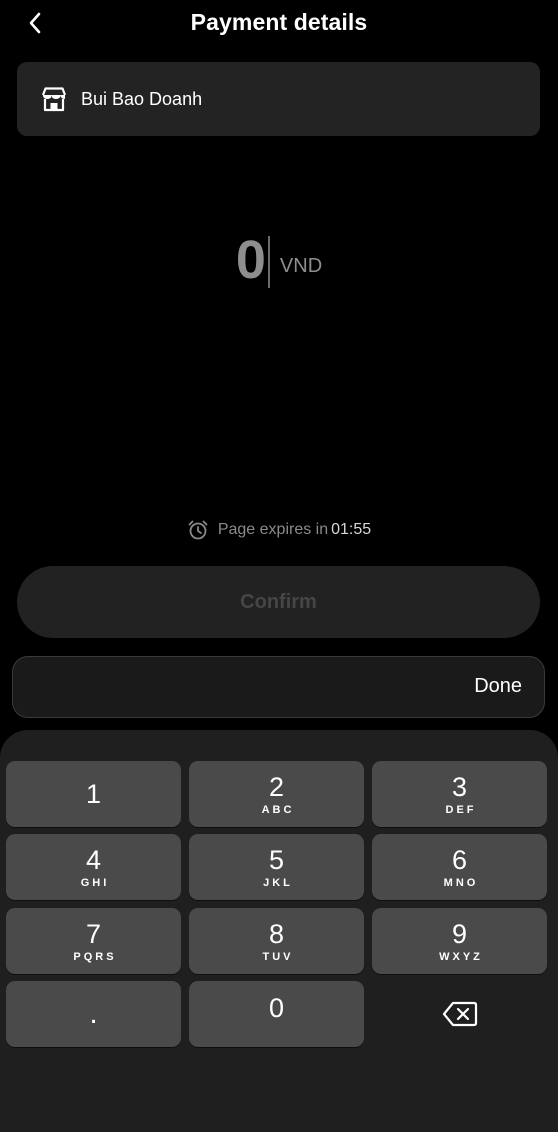  What do you see at coordinates (461, 957) in the screenshot?
I see `key-letters: WXYZ` at bounding box center [461, 957].